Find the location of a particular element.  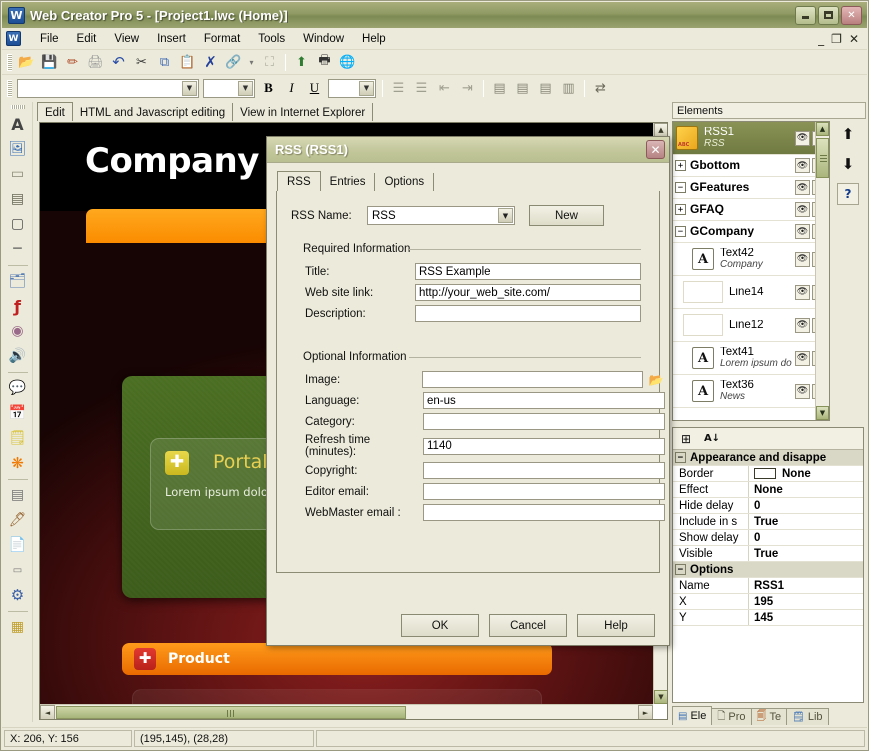

menu-tool: ▤ is located at coordinates (18, 199).